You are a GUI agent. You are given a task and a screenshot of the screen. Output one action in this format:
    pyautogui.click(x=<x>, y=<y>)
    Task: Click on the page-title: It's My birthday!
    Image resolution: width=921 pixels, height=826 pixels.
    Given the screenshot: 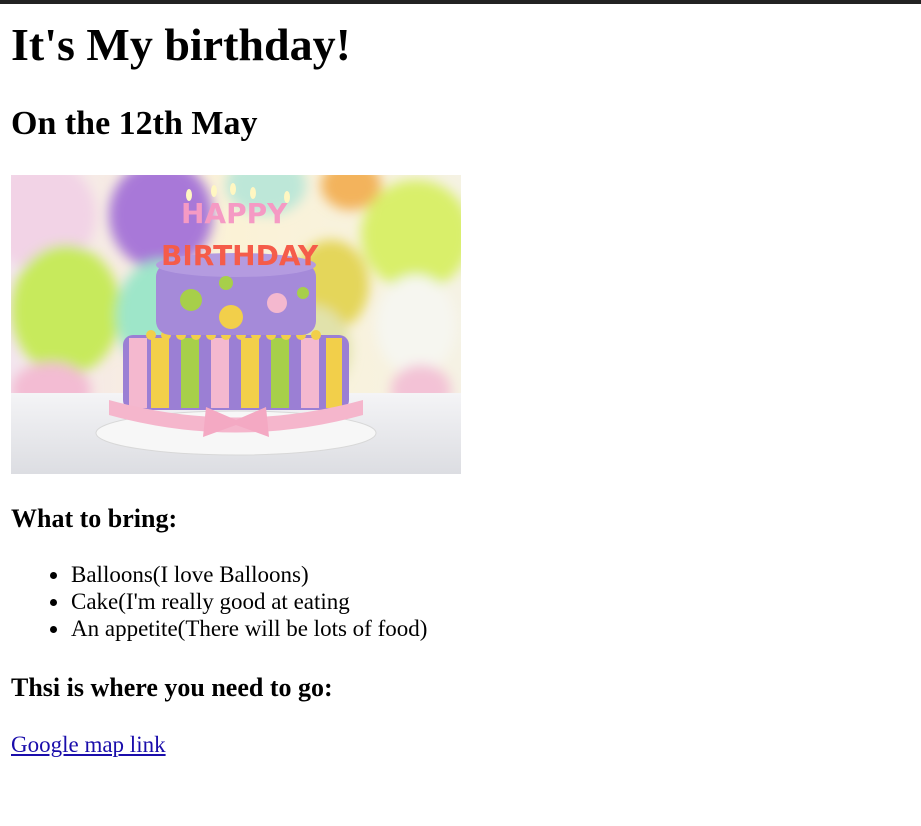 What is the action you would take?
    pyautogui.click(x=181, y=44)
    